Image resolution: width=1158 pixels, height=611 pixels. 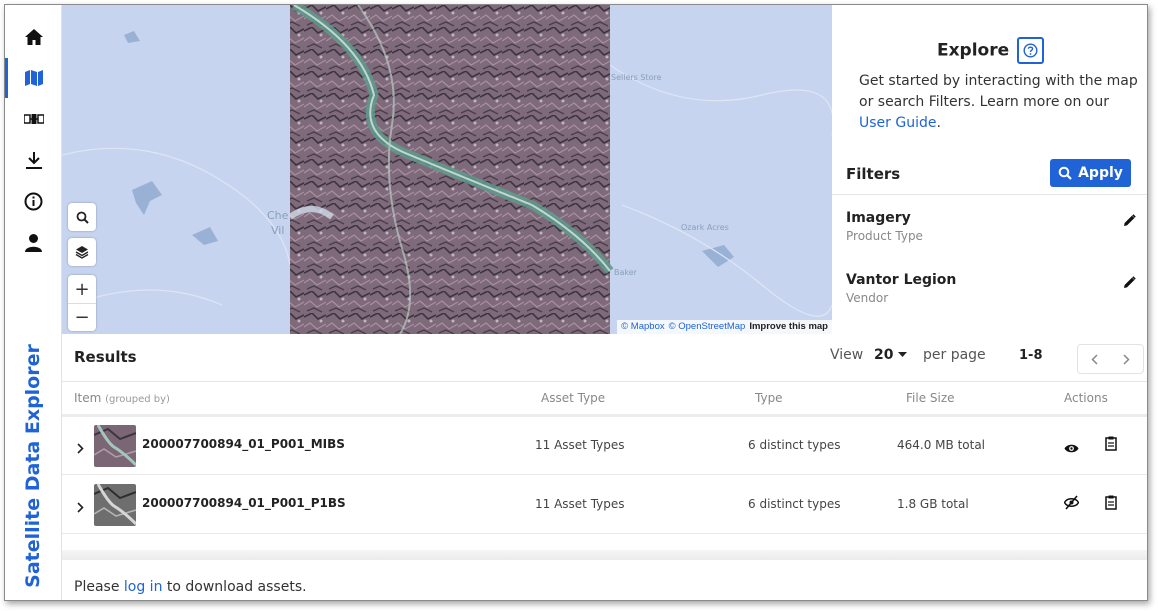 What do you see at coordinates (903, 354) in the screenshot?
I see `caret-down-icon` at bounding box center [903, 354].